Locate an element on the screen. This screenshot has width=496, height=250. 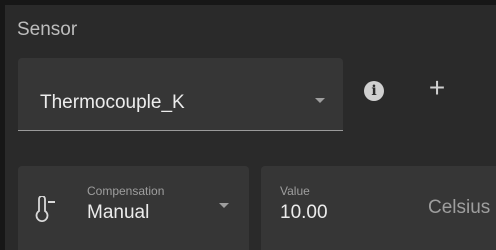
info-icon: i is located at coordinates (374, 91).